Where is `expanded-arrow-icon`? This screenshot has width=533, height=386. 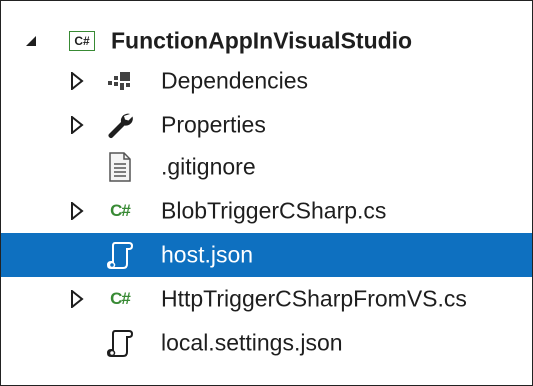 expanded-arrow-icon is located at coordinates (31, 41).